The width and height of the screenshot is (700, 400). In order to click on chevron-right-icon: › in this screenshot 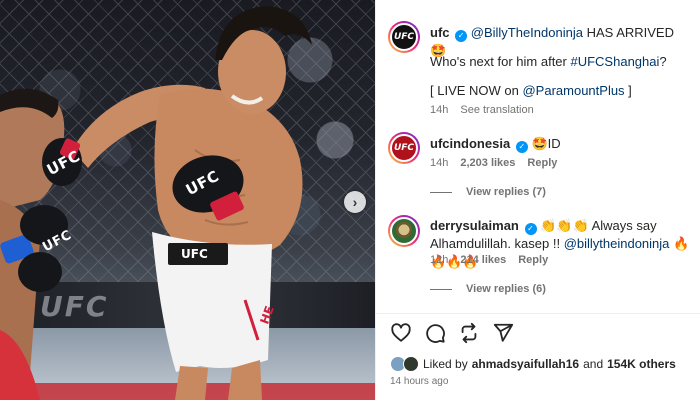, I will do `click(355, 202)`.